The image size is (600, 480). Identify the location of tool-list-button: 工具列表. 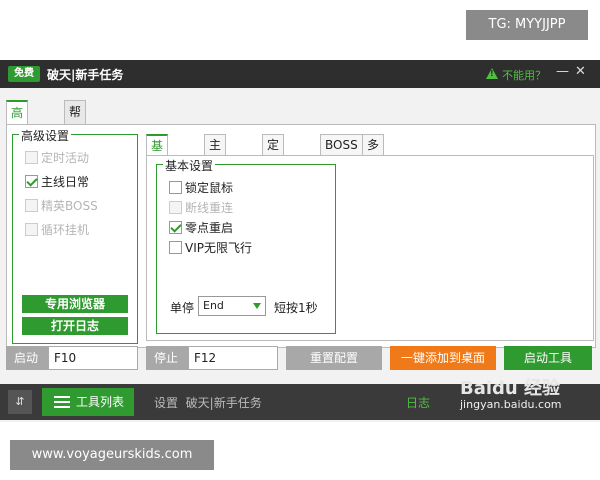
(88, 402).